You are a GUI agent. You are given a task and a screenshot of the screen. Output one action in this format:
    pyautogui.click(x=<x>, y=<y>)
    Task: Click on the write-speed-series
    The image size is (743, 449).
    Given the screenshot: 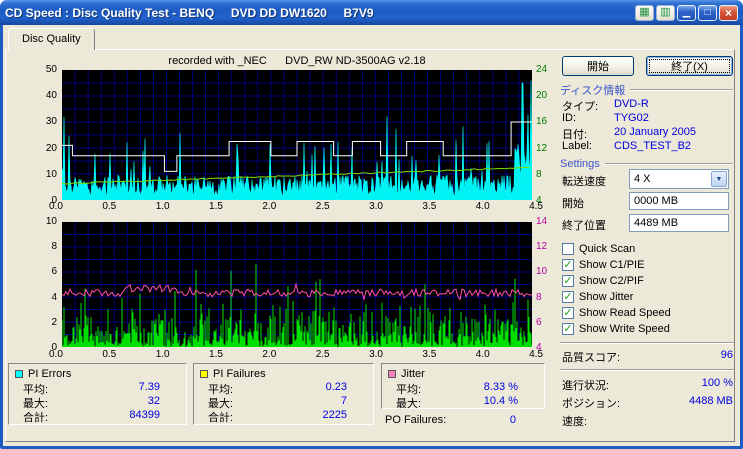 What is the action you would take?
    pyautogui.click(x=296, y=175)
    